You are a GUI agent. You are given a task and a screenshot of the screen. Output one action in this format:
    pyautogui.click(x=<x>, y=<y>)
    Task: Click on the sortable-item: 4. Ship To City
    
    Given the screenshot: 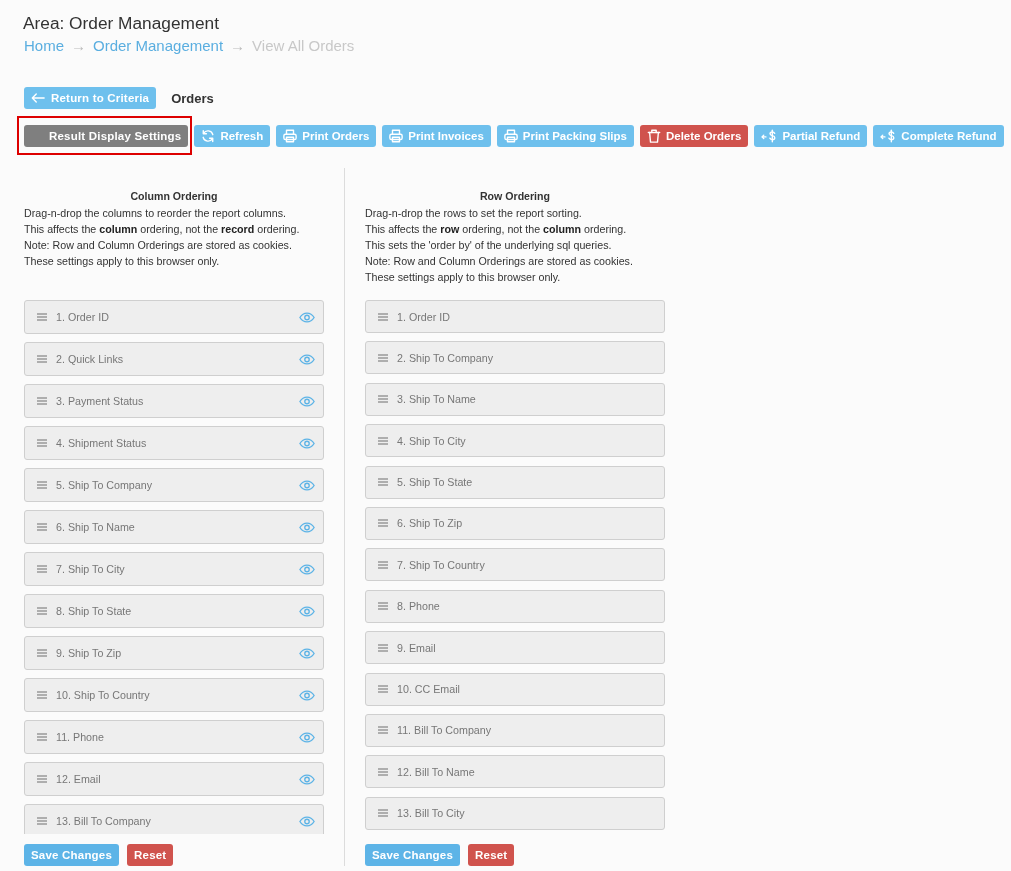 What is the action you would take?
    pyautogui.click(x=515, y=441)
    